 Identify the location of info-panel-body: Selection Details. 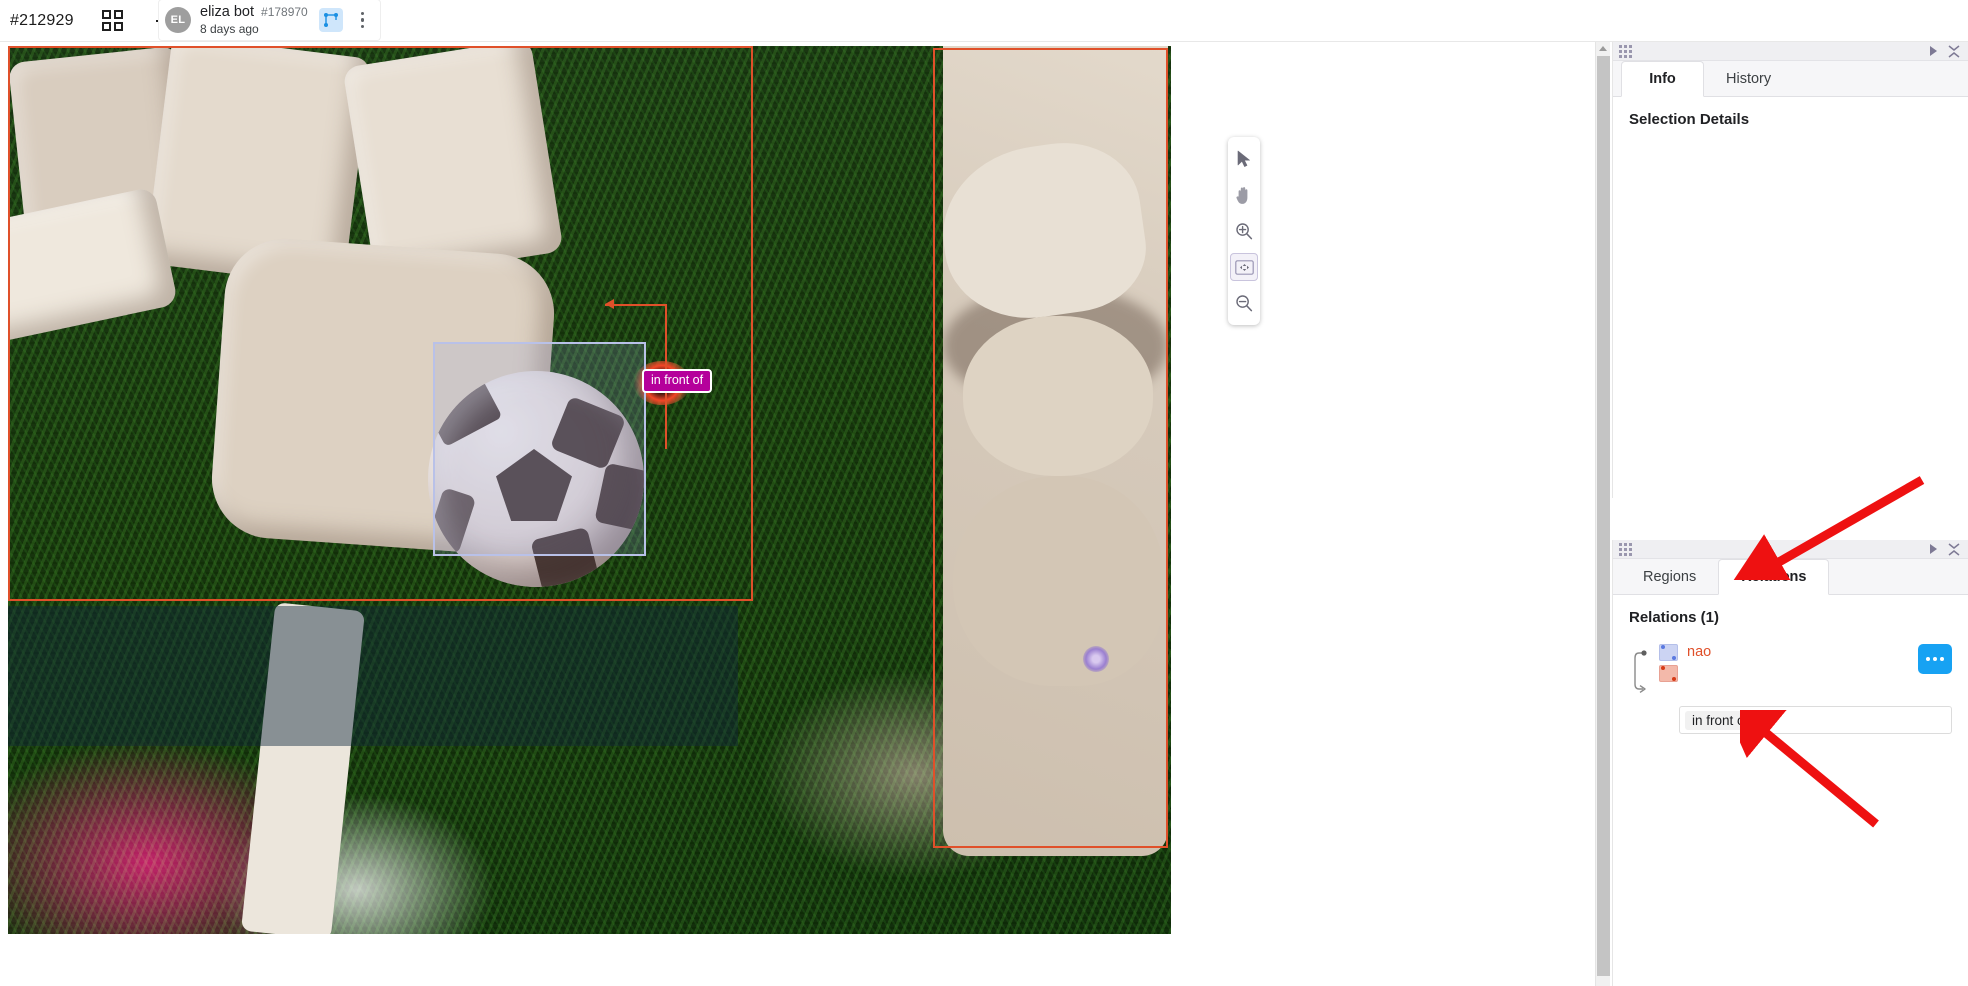
(1790, 119).